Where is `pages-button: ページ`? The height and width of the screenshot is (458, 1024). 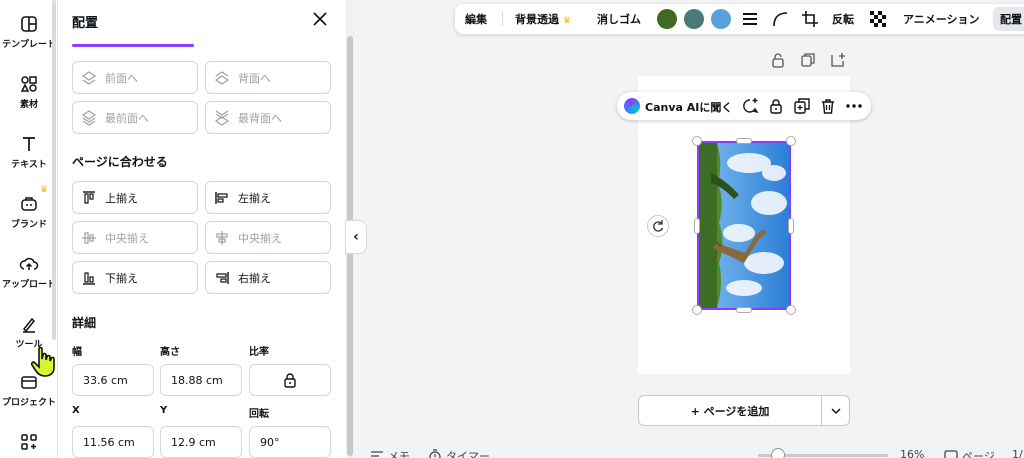 pages-button: ページ is located at coordinates (969, 453).